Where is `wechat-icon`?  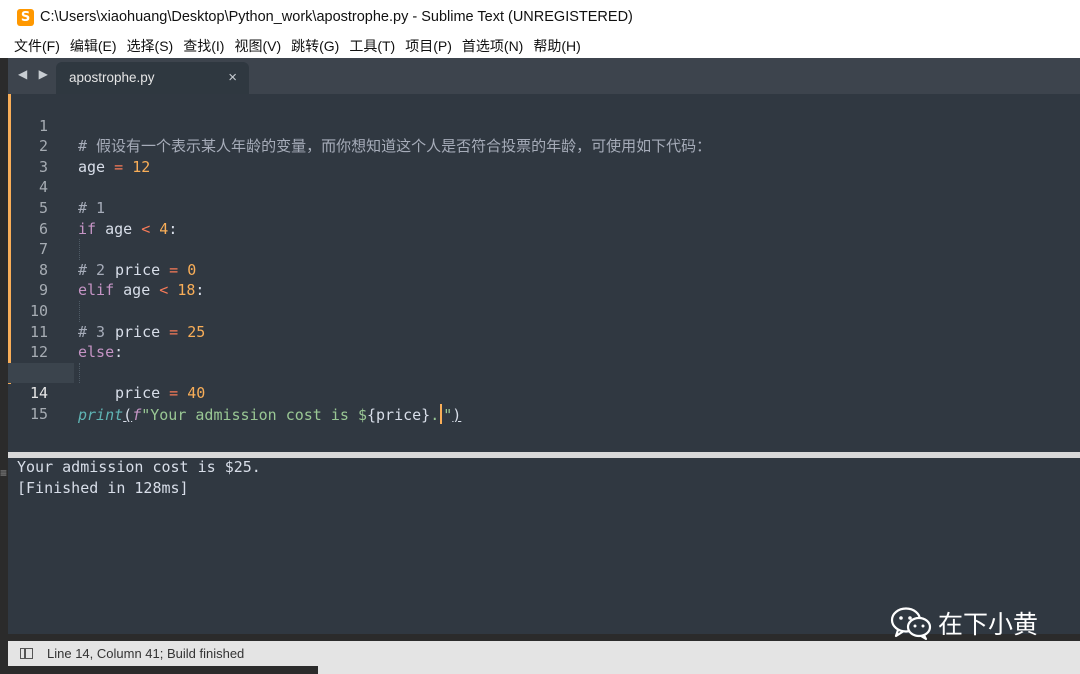
wechat-icon is located at coordinates (911, 623).